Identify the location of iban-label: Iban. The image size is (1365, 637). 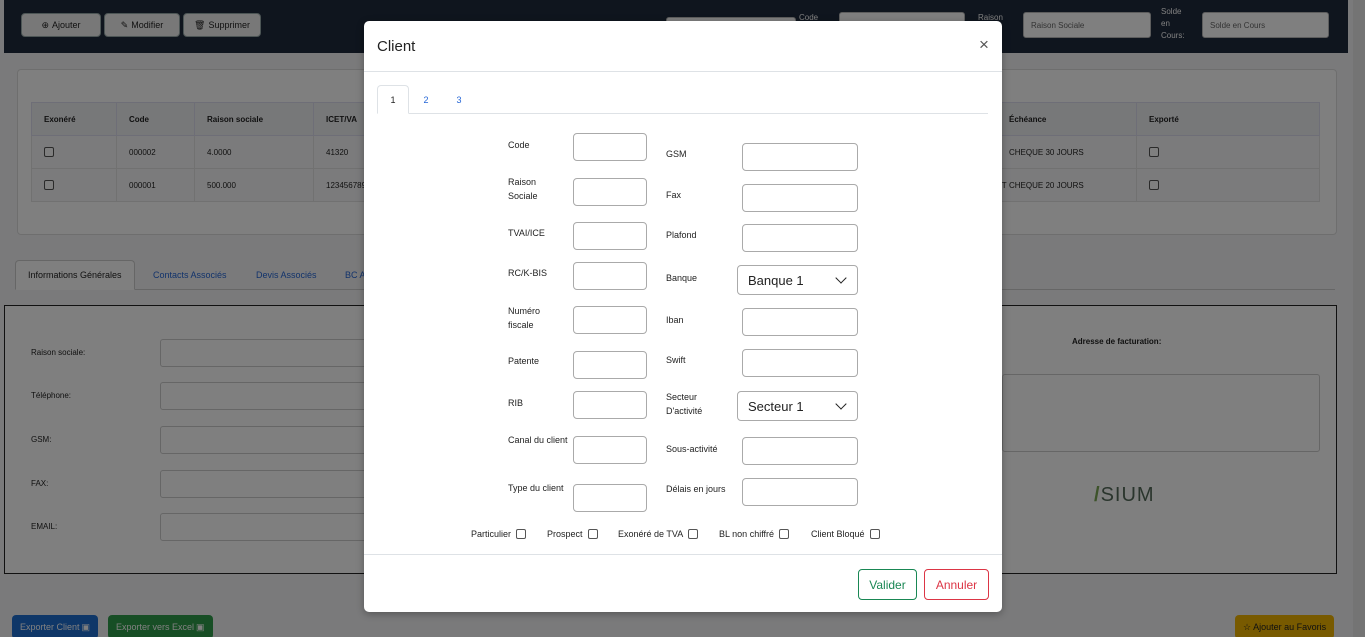
(675, 320).